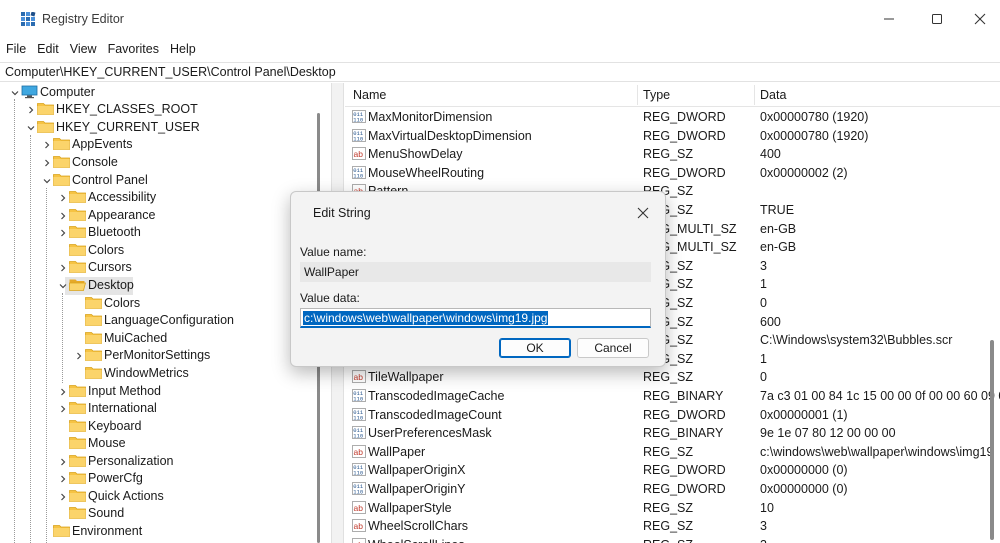  Describe the element at coordinates (155, 355) in the screenshot. I see `tree-node-per-monitor-settings: PerMonitorSettings` at that location.